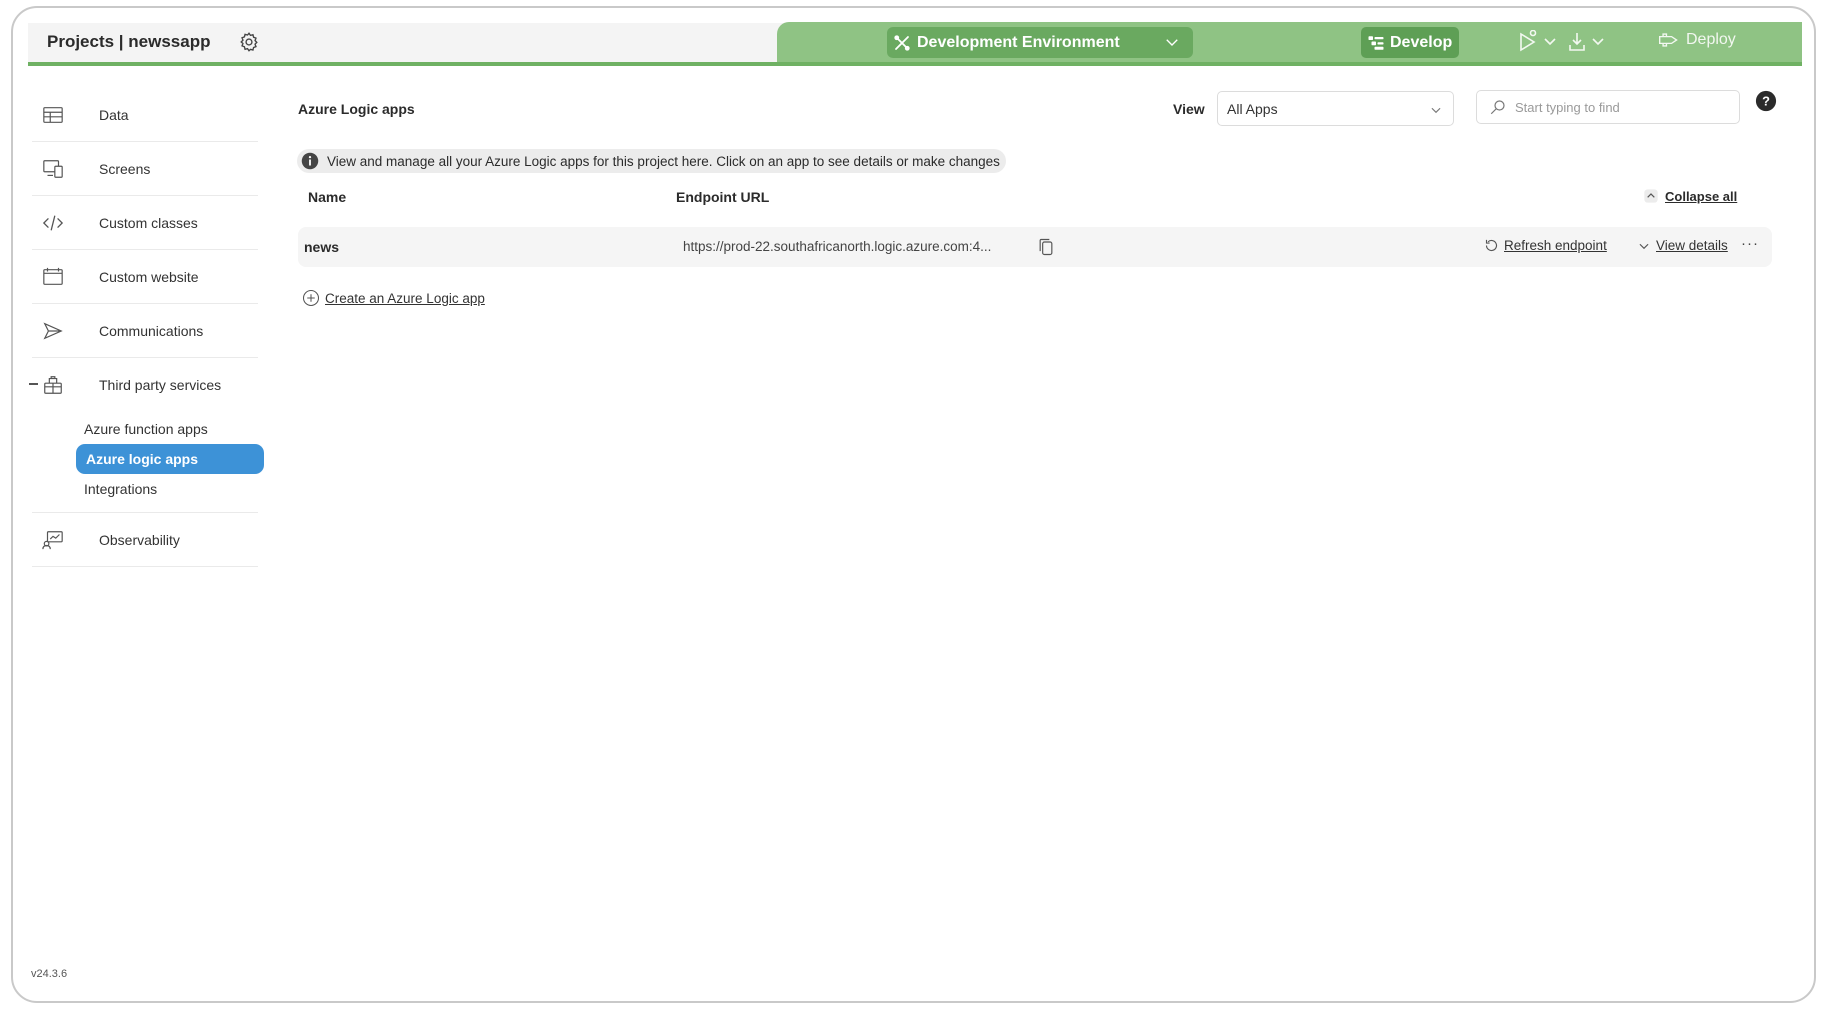 This screenshot has height=1016, width=1826. I want to click on gift-icon, so click(53, 385).